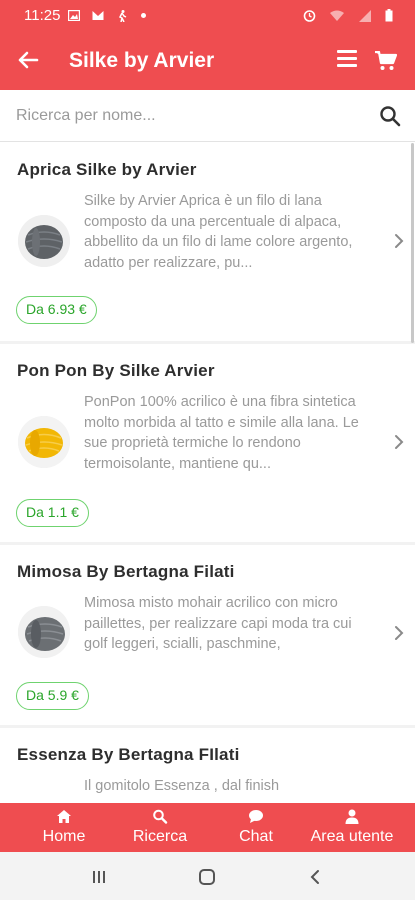  Describe the element at coordinates (64, 816) in the screenshot. I see `home-icon` at that location.